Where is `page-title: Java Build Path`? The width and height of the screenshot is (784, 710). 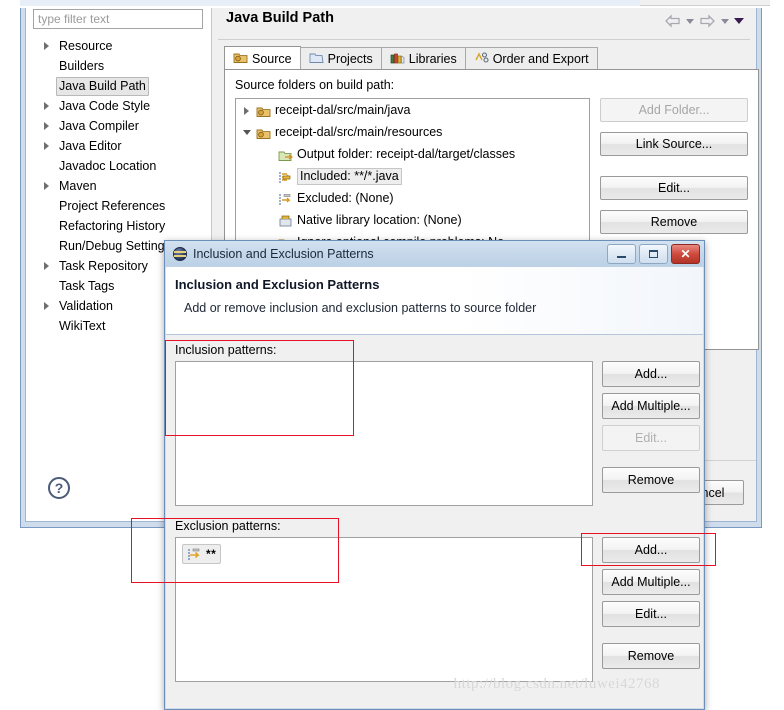 page-title: Java Build Path is located at coordinates (280, 18).